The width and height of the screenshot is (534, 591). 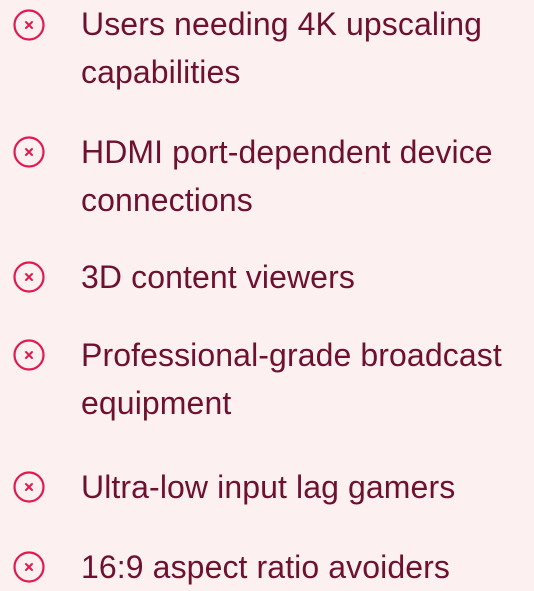 I want to click on list-item-label: 3D content viewers, so click(x=218, y=277).